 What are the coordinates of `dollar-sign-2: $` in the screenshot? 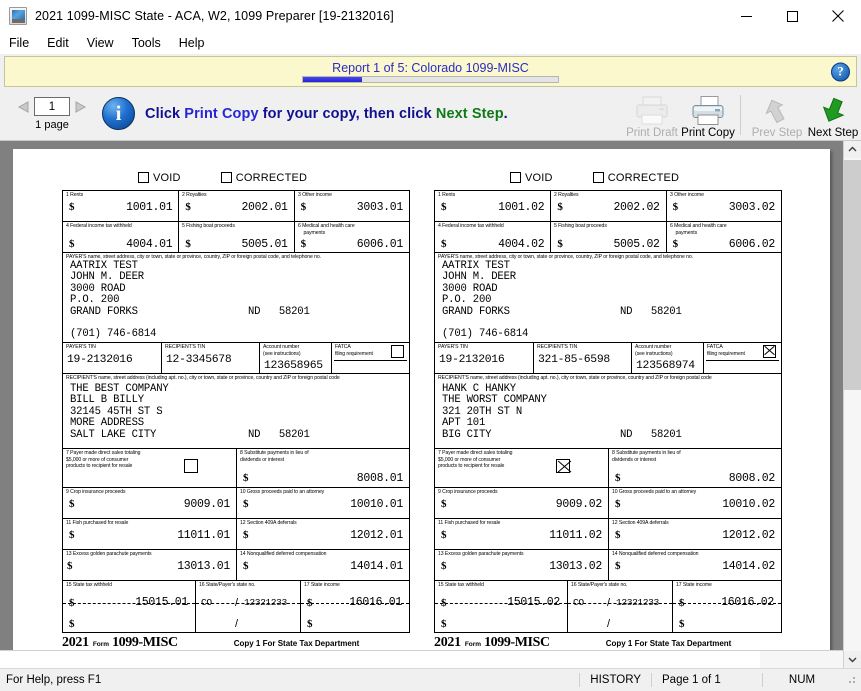 It's located at (444, 623).